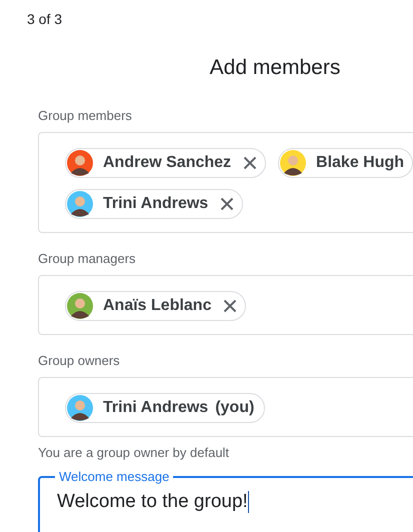  I want to click on helper-text: You are a group owner by default, so click(134, 453).